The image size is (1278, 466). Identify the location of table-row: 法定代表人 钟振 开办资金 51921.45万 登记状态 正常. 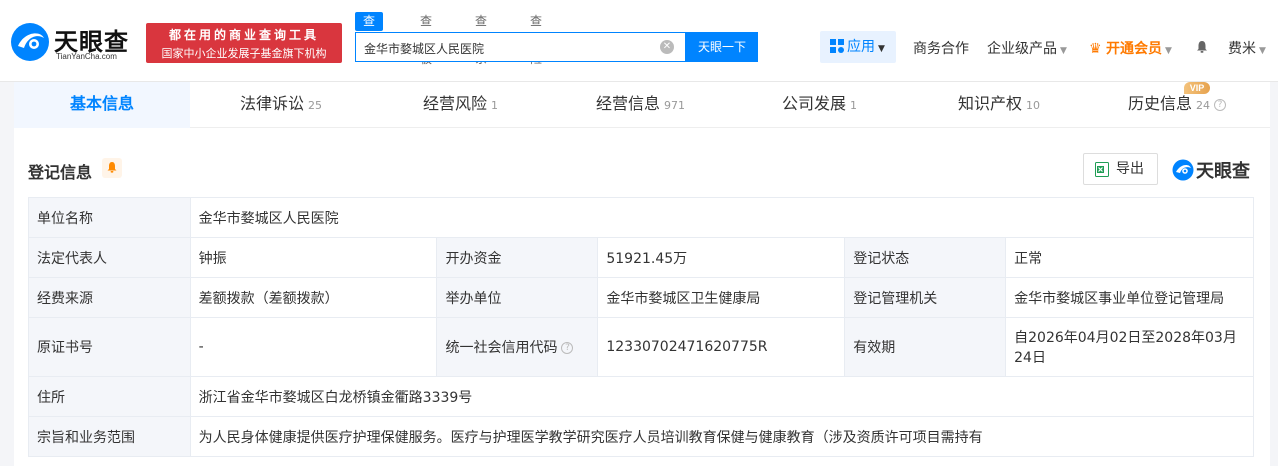
(641, 257).